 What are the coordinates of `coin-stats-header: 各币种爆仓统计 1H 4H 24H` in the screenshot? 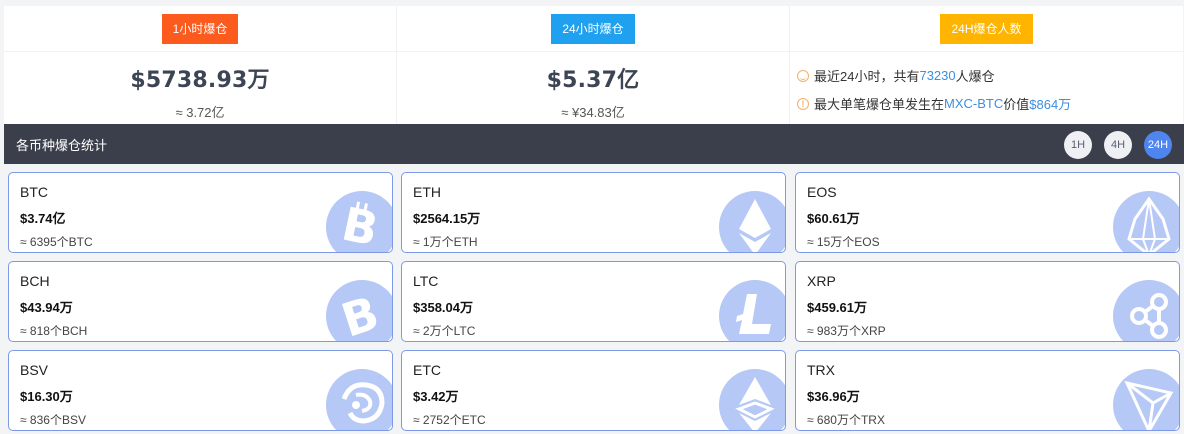 It's located at (594, 144).